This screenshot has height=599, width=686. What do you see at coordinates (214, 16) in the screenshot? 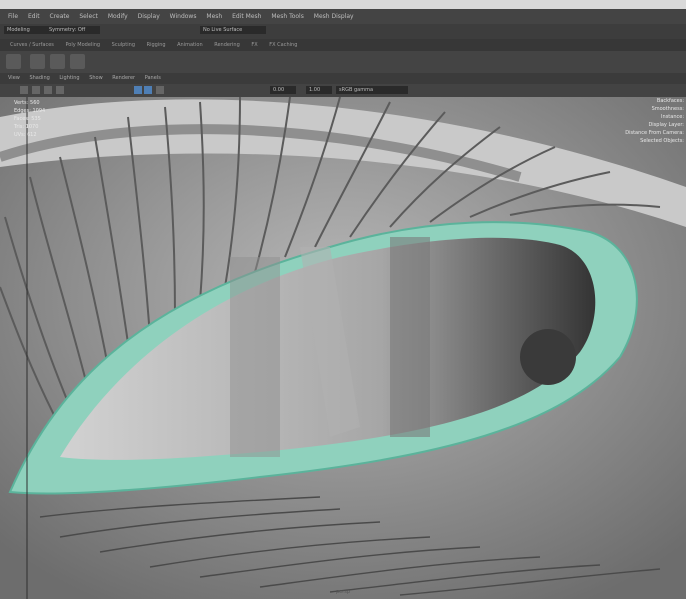
I see `menu-mesh: Mesh` at bounding box center [214, 16].